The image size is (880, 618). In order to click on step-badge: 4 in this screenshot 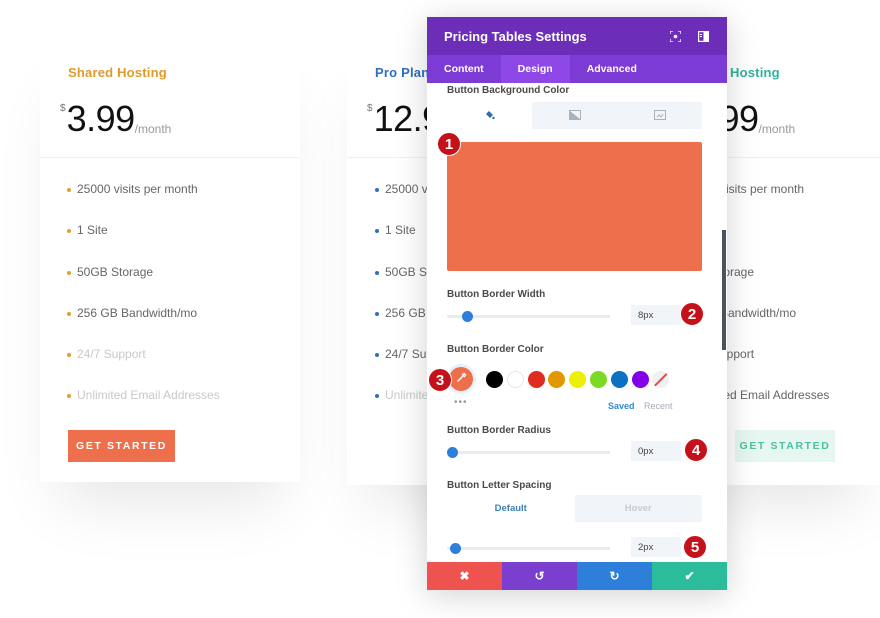, I will do `click(696, 450)`.